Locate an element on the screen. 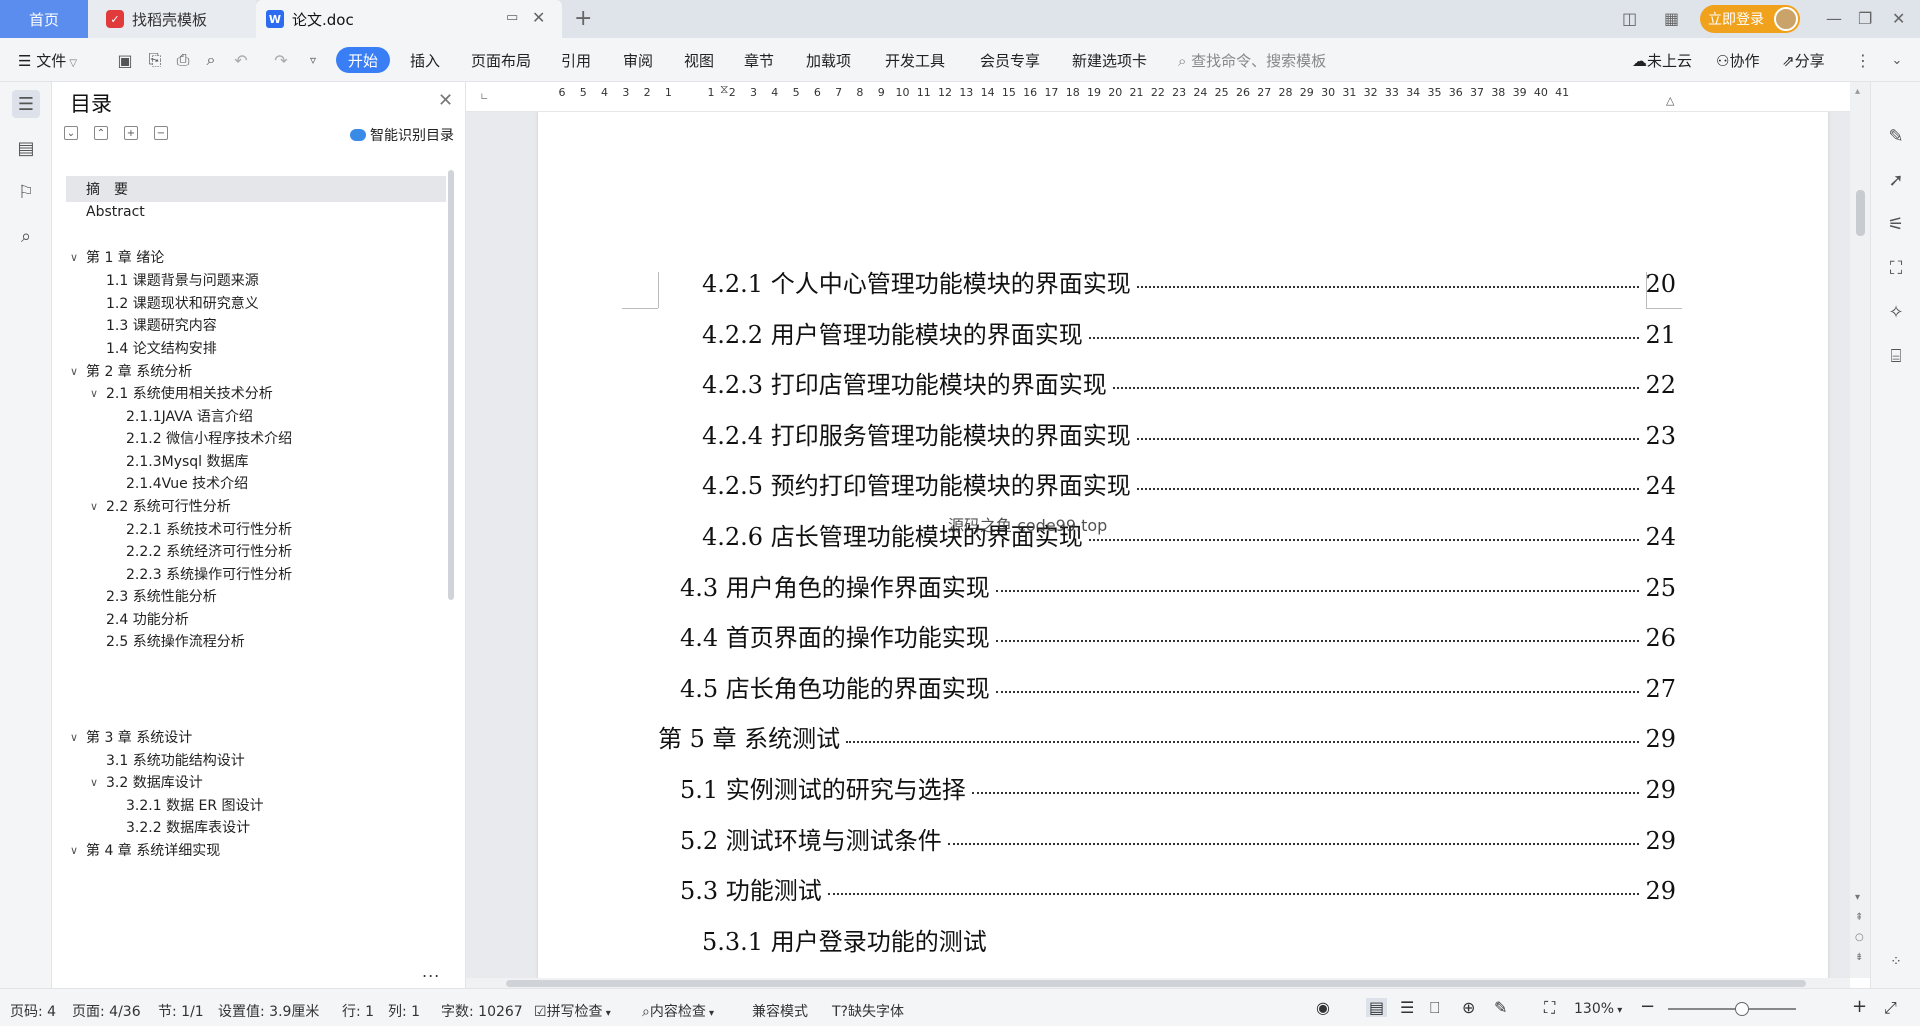  ai-assist-icon: ✧ is located at coordinates (1896, 312).